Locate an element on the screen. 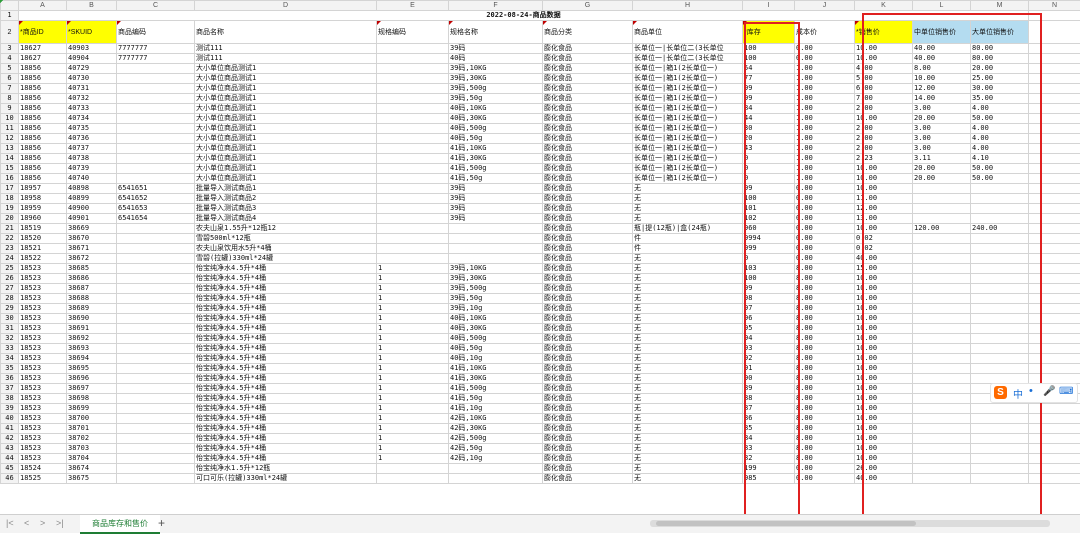 Image resolution: width=1080 pixels, height=534 pixels. cell: 41码,50g is located at coordinates (496, 179).